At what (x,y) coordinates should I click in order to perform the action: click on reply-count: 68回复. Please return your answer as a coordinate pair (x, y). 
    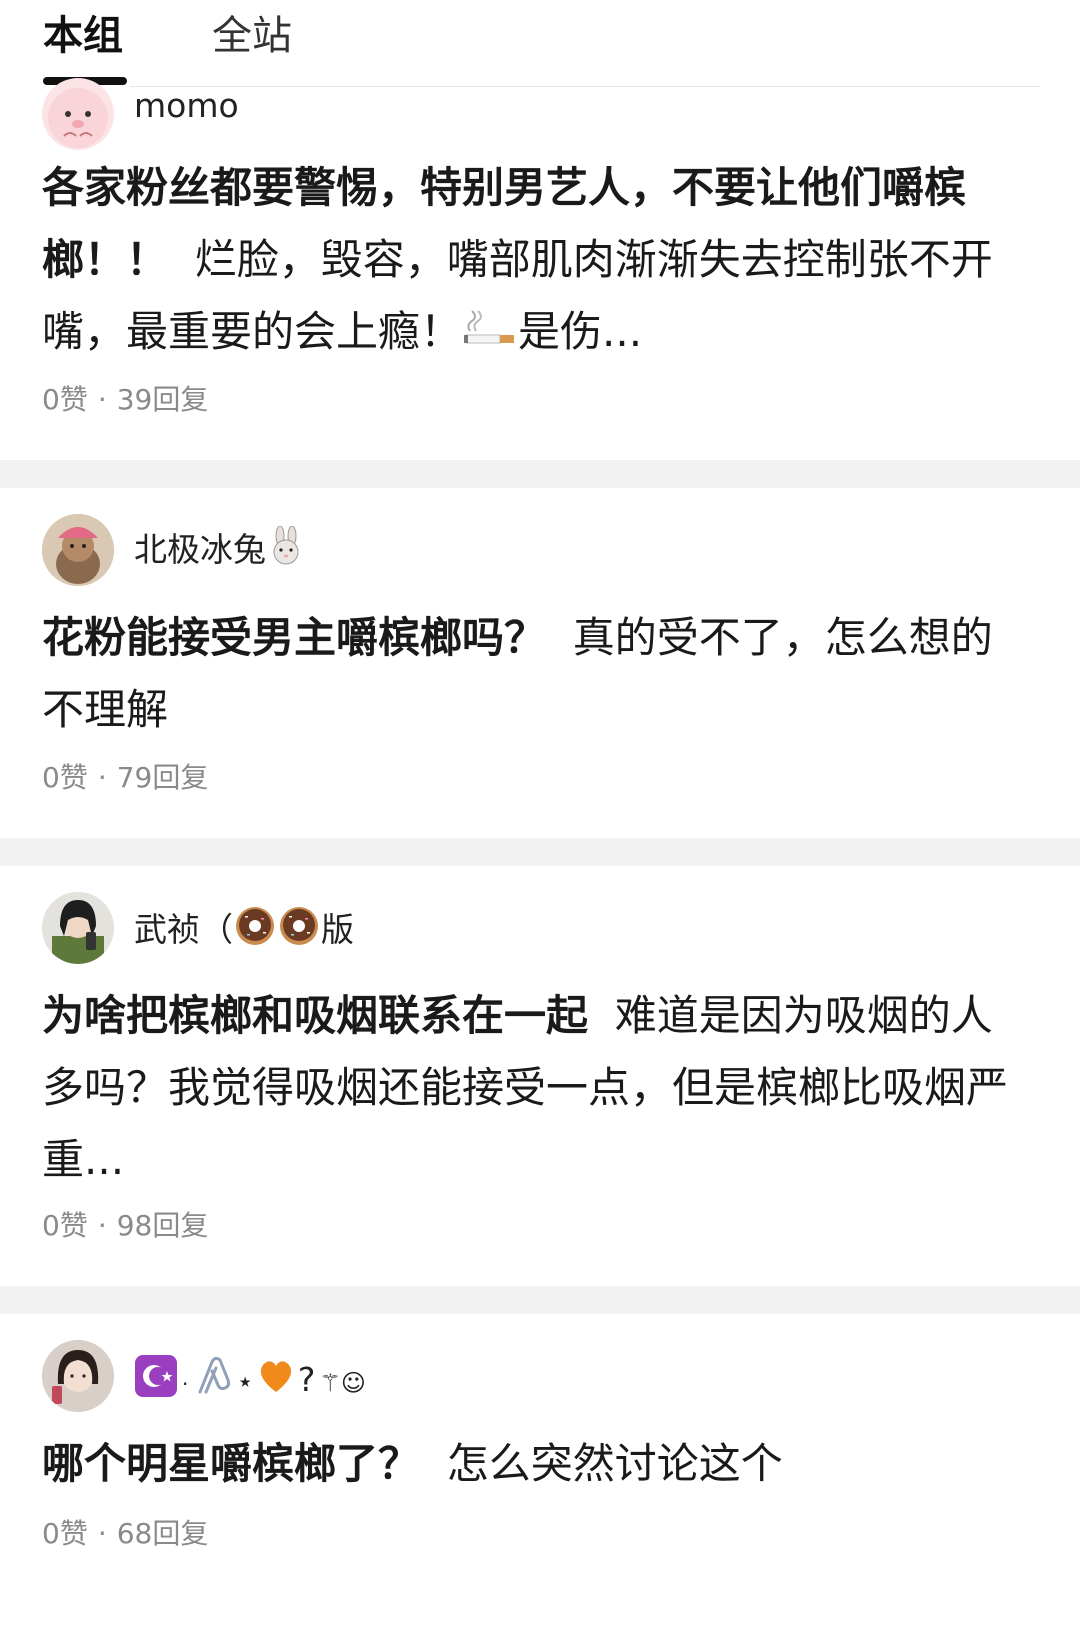
    Looking at the image, I should click on (163, 1533).